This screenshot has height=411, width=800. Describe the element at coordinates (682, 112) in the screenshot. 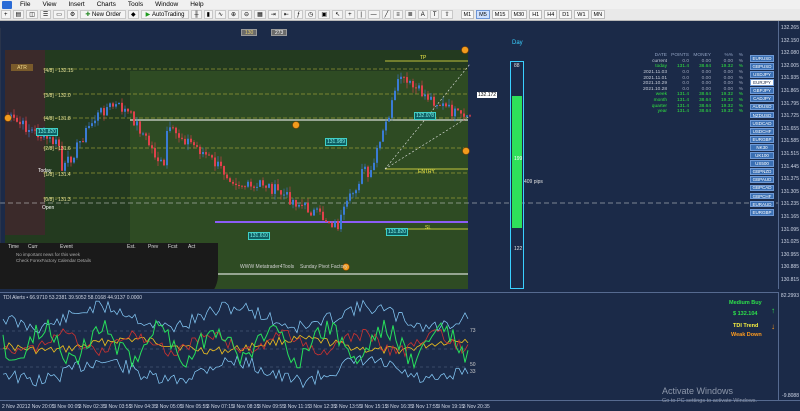

I see `stats-cell-points: 131.4` at that location.